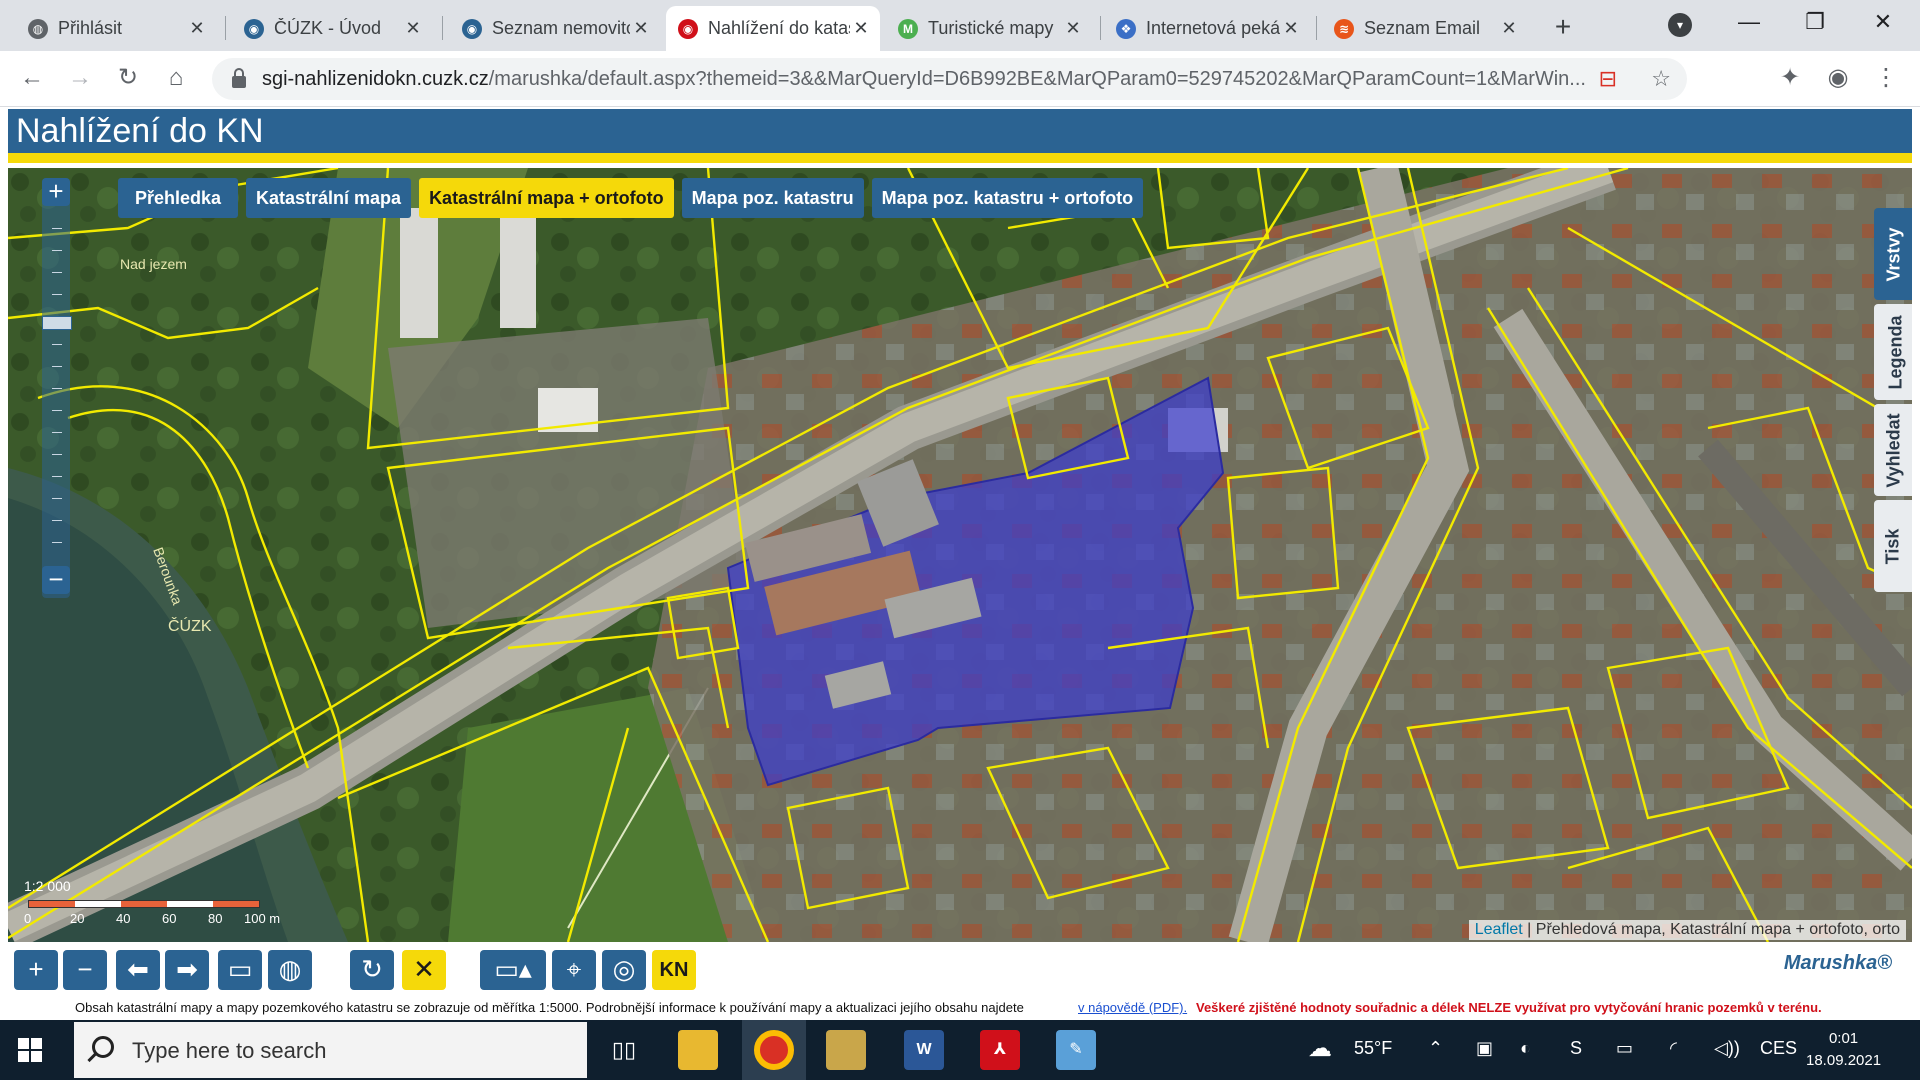 The image size is (1920, 1080). Describe the element at coordinates (32, 79) in the screenshot. I see `back-icon: ←` at that location.